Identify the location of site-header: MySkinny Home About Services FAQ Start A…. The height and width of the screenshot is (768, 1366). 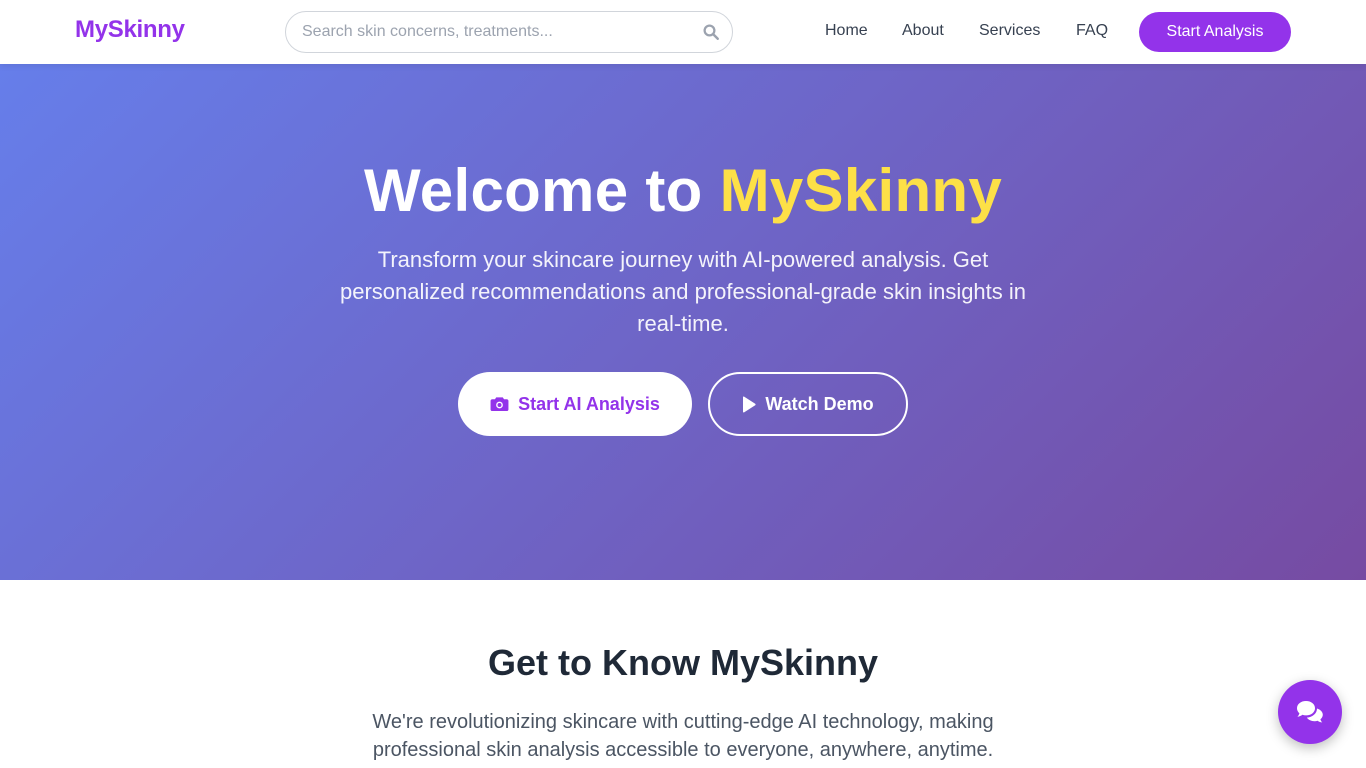
(683, 32).